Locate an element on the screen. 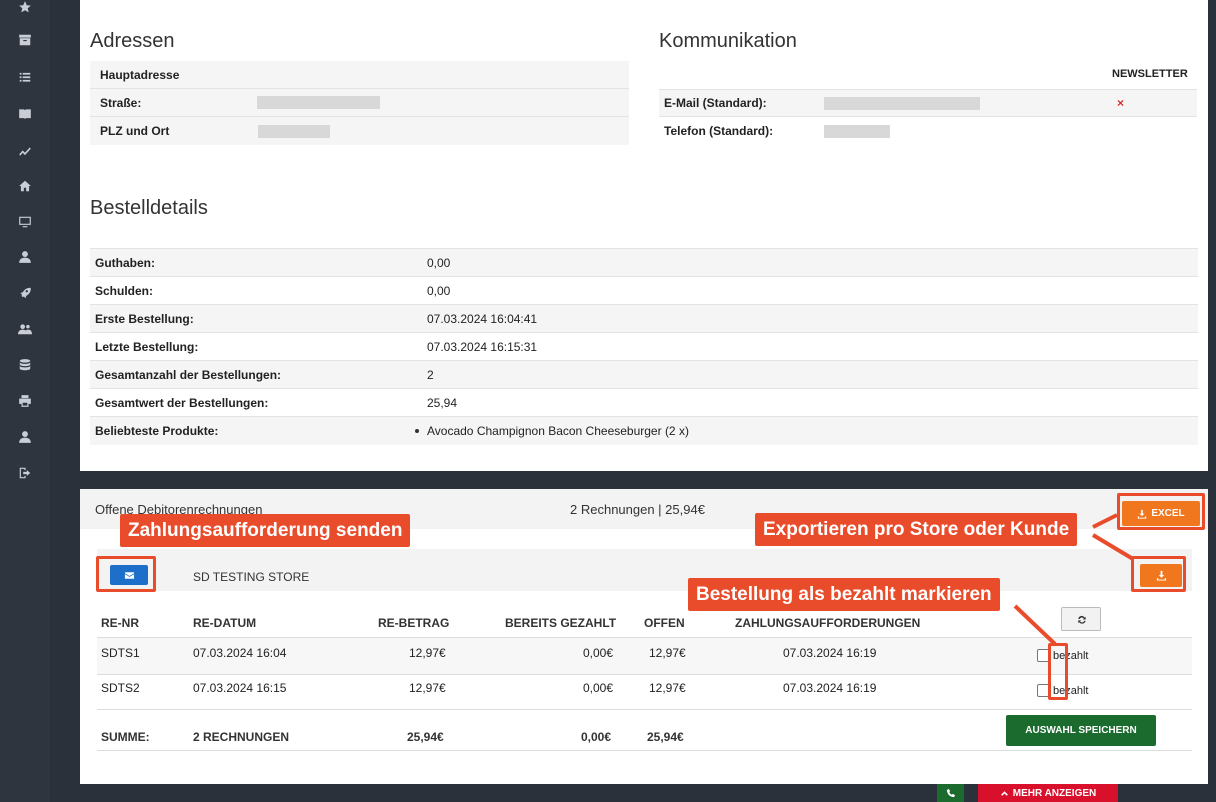 Image resolution: width=1216 pixels, height=802 pixels. sidebar-item-customers is located at coordinates (25, 329).